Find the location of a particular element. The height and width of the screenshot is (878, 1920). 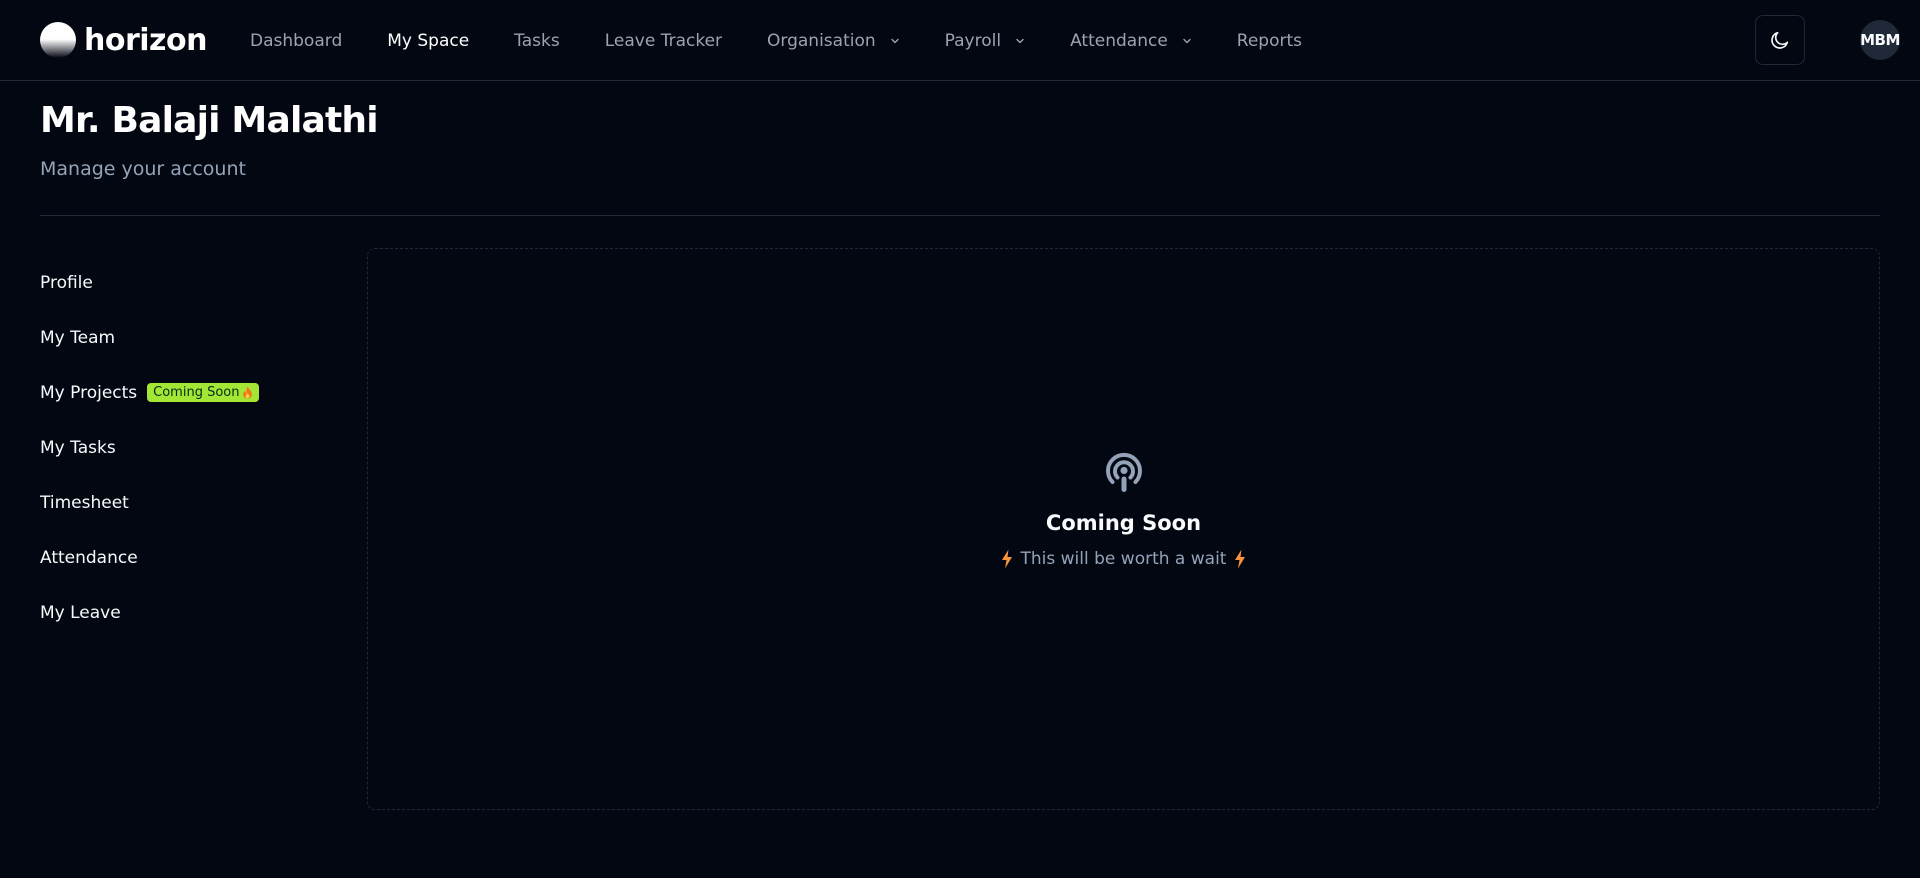

moon-icon is located at coordinates (1780, 40).